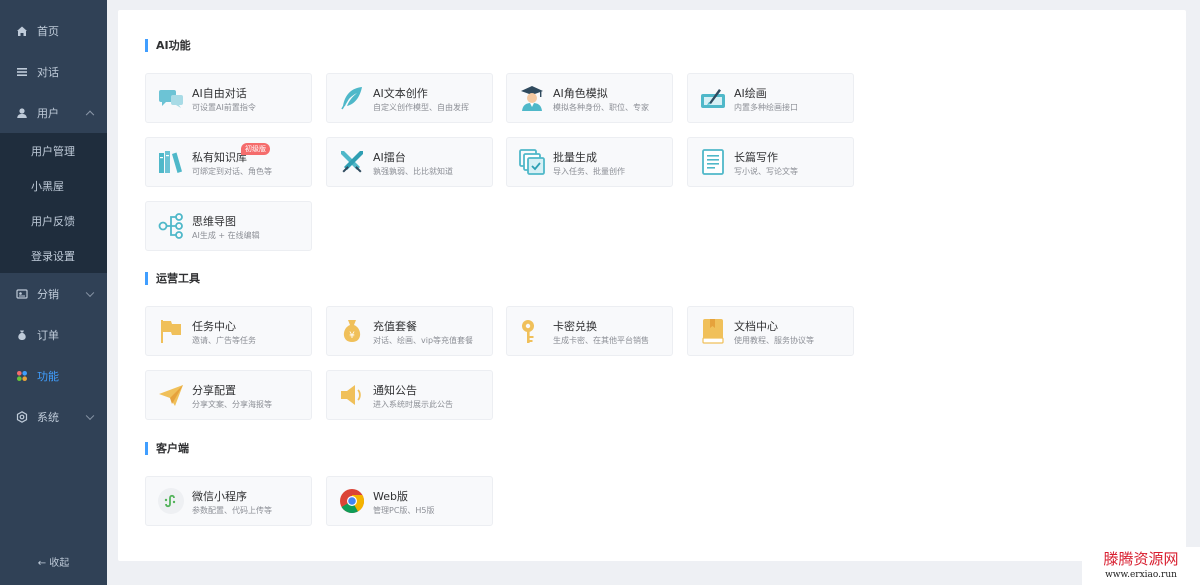  I want to click on nav-features-label: 功能, so click(48, 376).